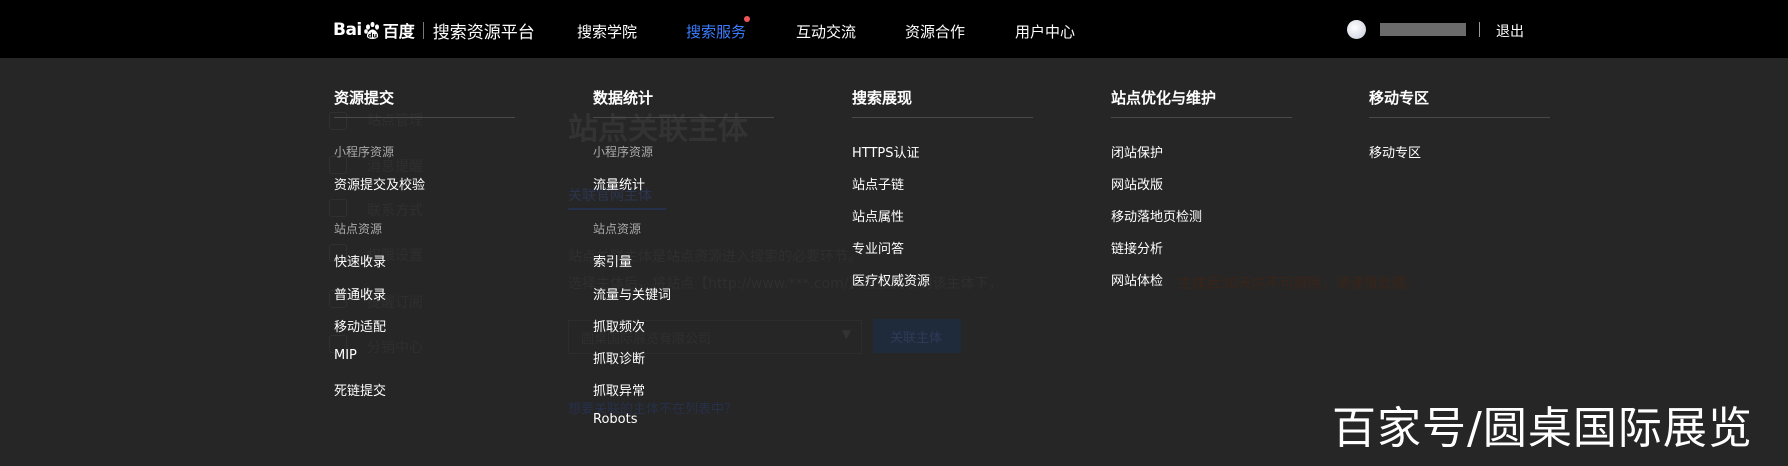 The height and width of the screenshot is (466, 1788). I want to click on menu-column-heading: 资源提交, so click(424, 103).